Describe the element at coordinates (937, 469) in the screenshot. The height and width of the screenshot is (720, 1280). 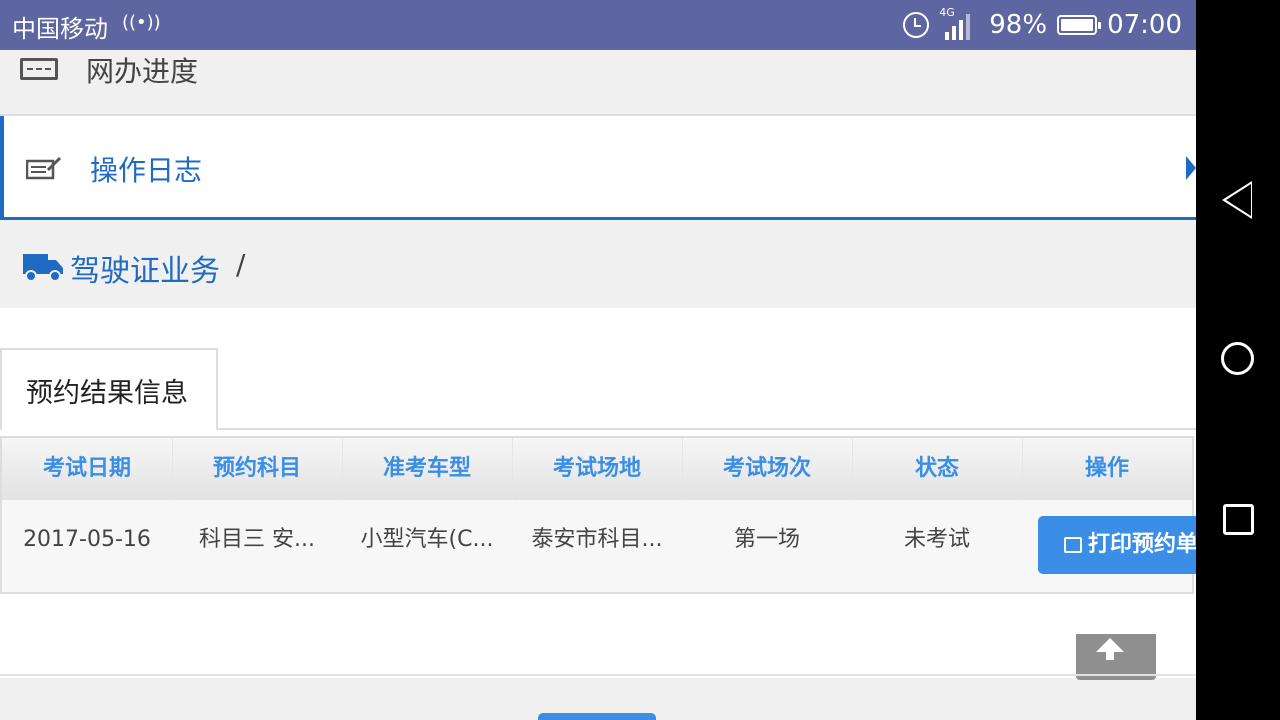
I see `column-header: 状态` at that location.